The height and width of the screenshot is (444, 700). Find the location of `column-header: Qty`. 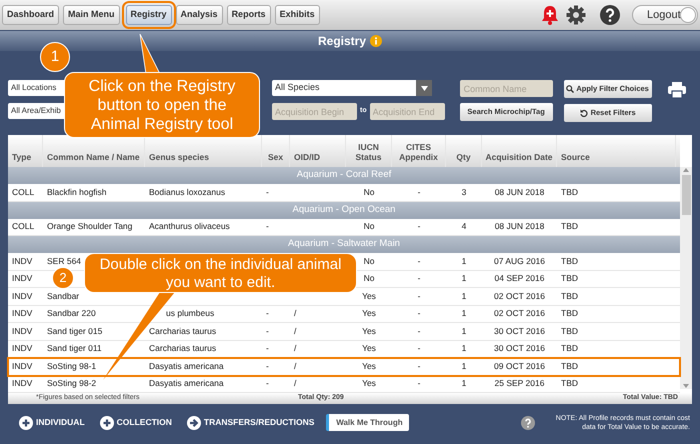

column-header: Qty is located at coordinates (463, 157).